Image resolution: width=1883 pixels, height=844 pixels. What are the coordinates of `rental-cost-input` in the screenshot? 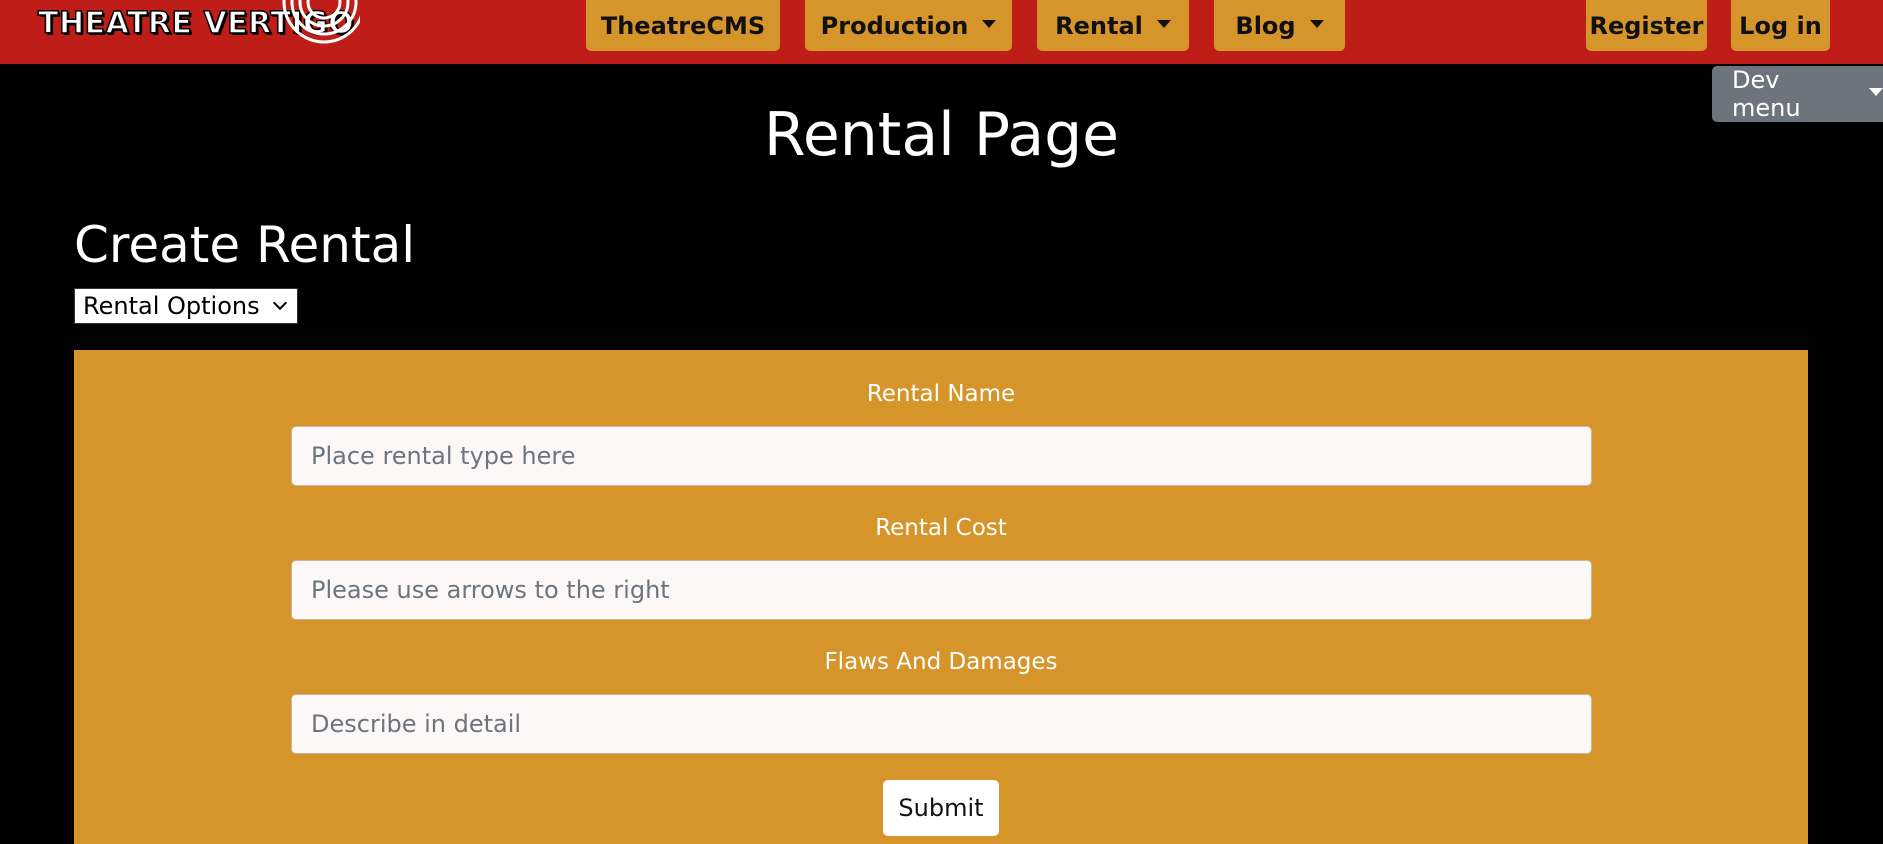 It's located at (941, 590).